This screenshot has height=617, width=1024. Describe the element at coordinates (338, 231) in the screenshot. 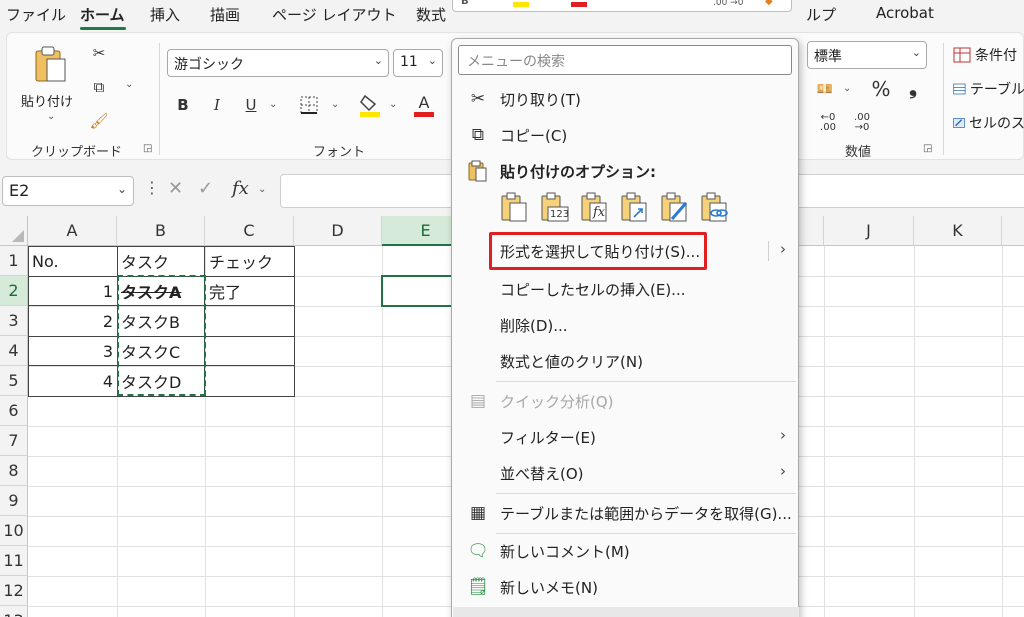

I see `column-header-d: D` at that location.